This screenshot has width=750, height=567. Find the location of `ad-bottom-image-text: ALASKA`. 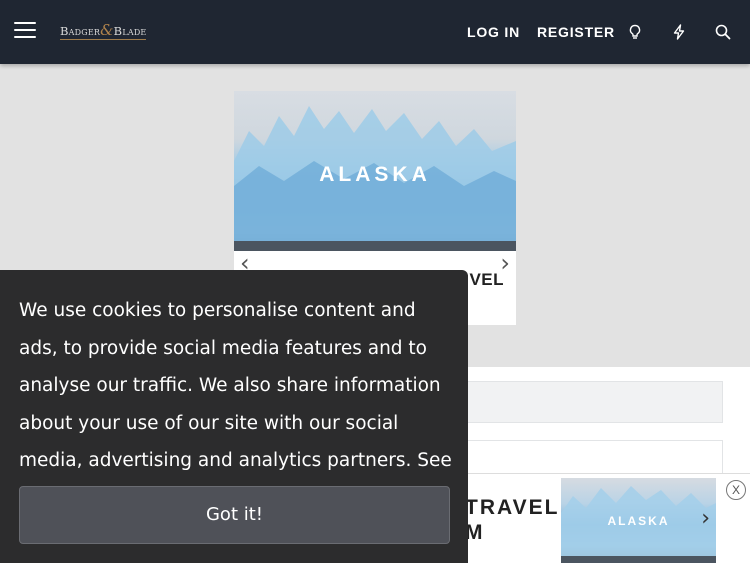

ad-bottom-image-text: ALASKA is located at coordinates (638, 521).